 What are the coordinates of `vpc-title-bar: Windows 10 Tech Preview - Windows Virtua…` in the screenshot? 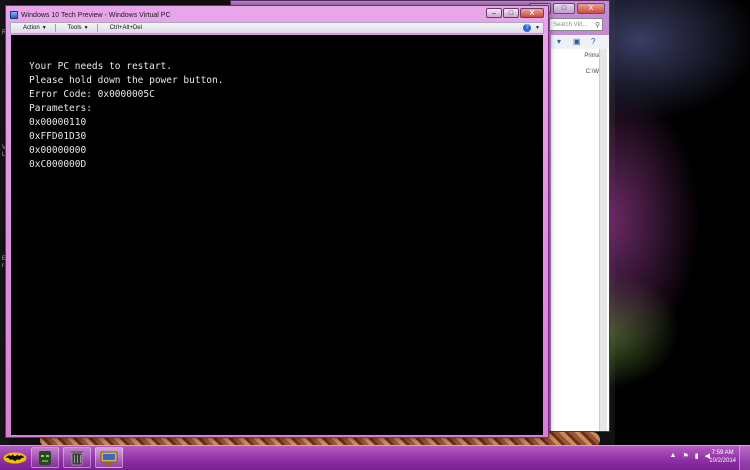 It's located at (249, 15).